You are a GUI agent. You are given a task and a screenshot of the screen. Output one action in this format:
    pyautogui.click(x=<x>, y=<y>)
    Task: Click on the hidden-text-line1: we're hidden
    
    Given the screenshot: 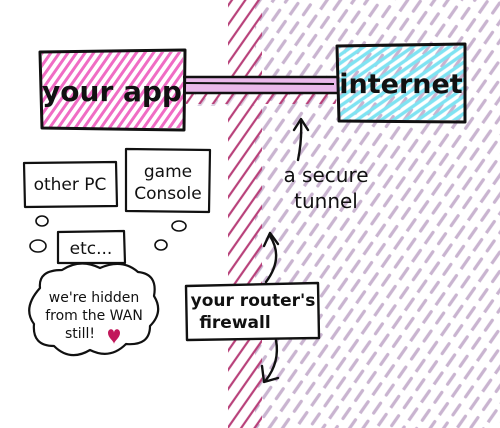 What is the action you would take?
    pyautogui.click(x=94, y=298)
    